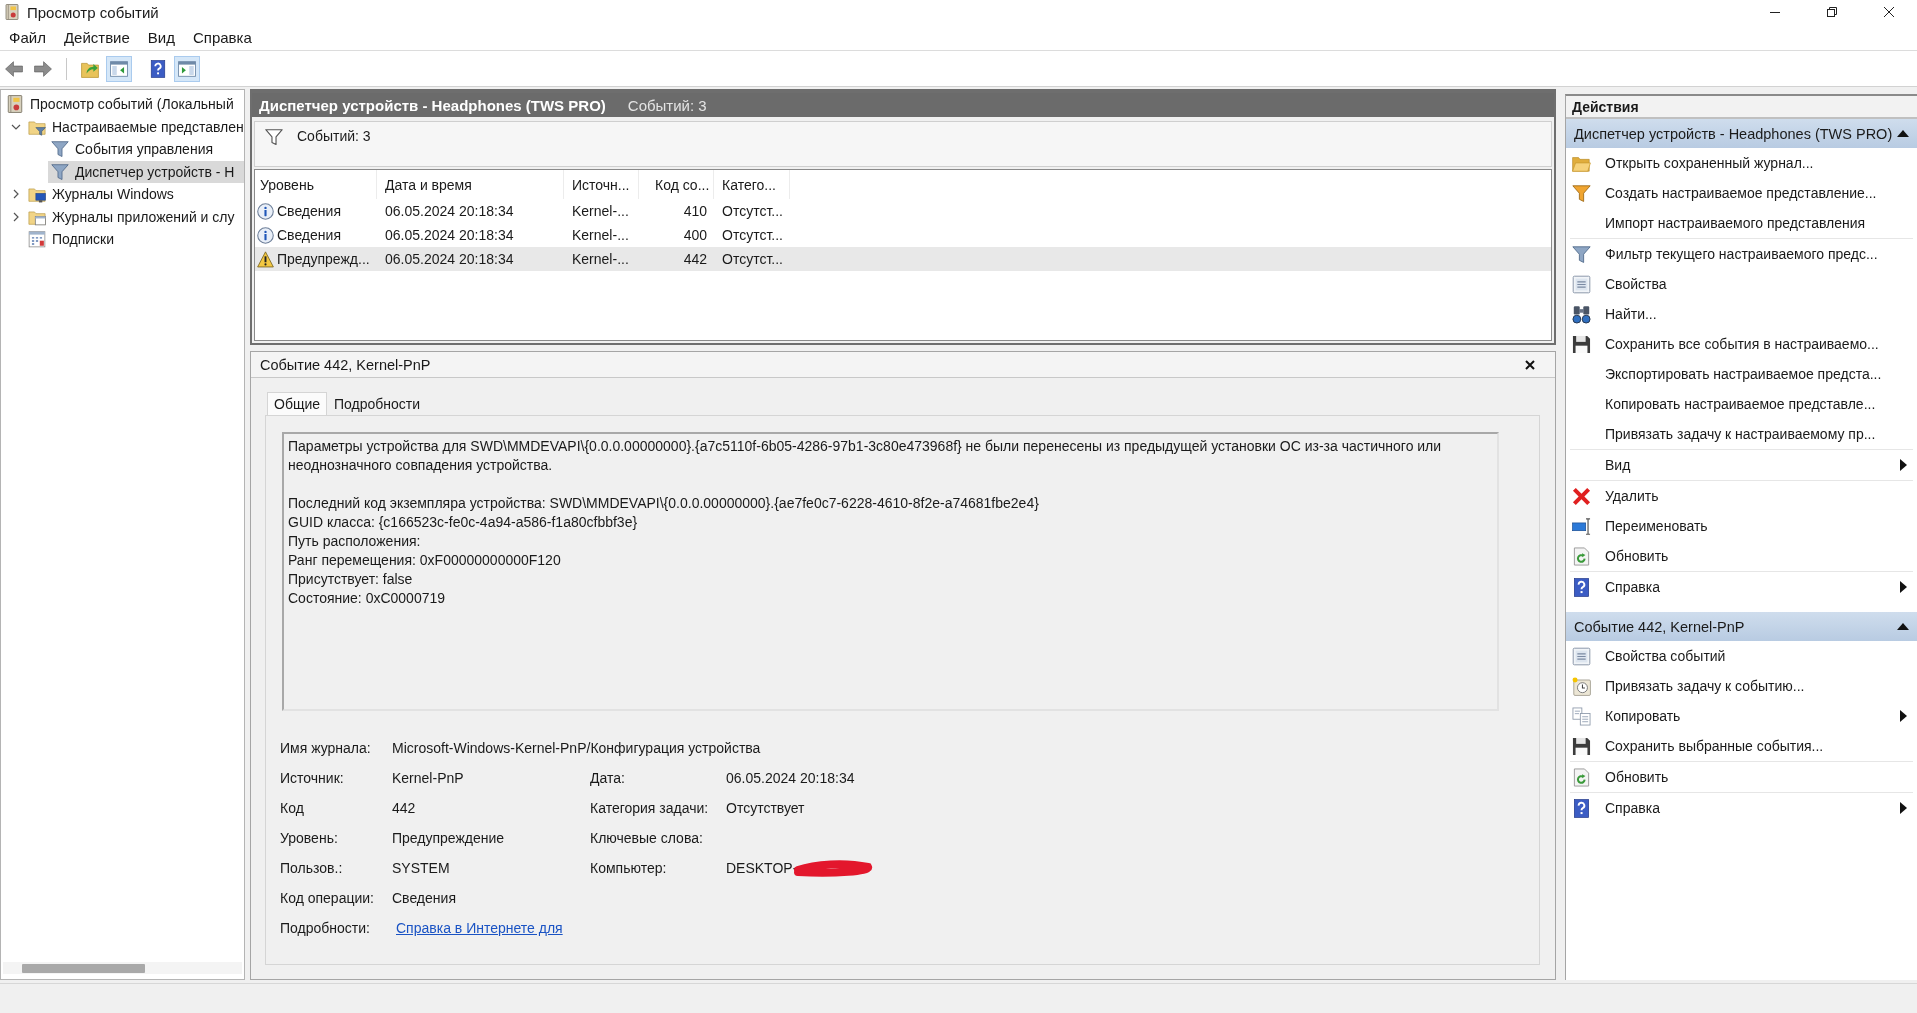  I want to click on action-item: Удалить, so click(1741, 496).